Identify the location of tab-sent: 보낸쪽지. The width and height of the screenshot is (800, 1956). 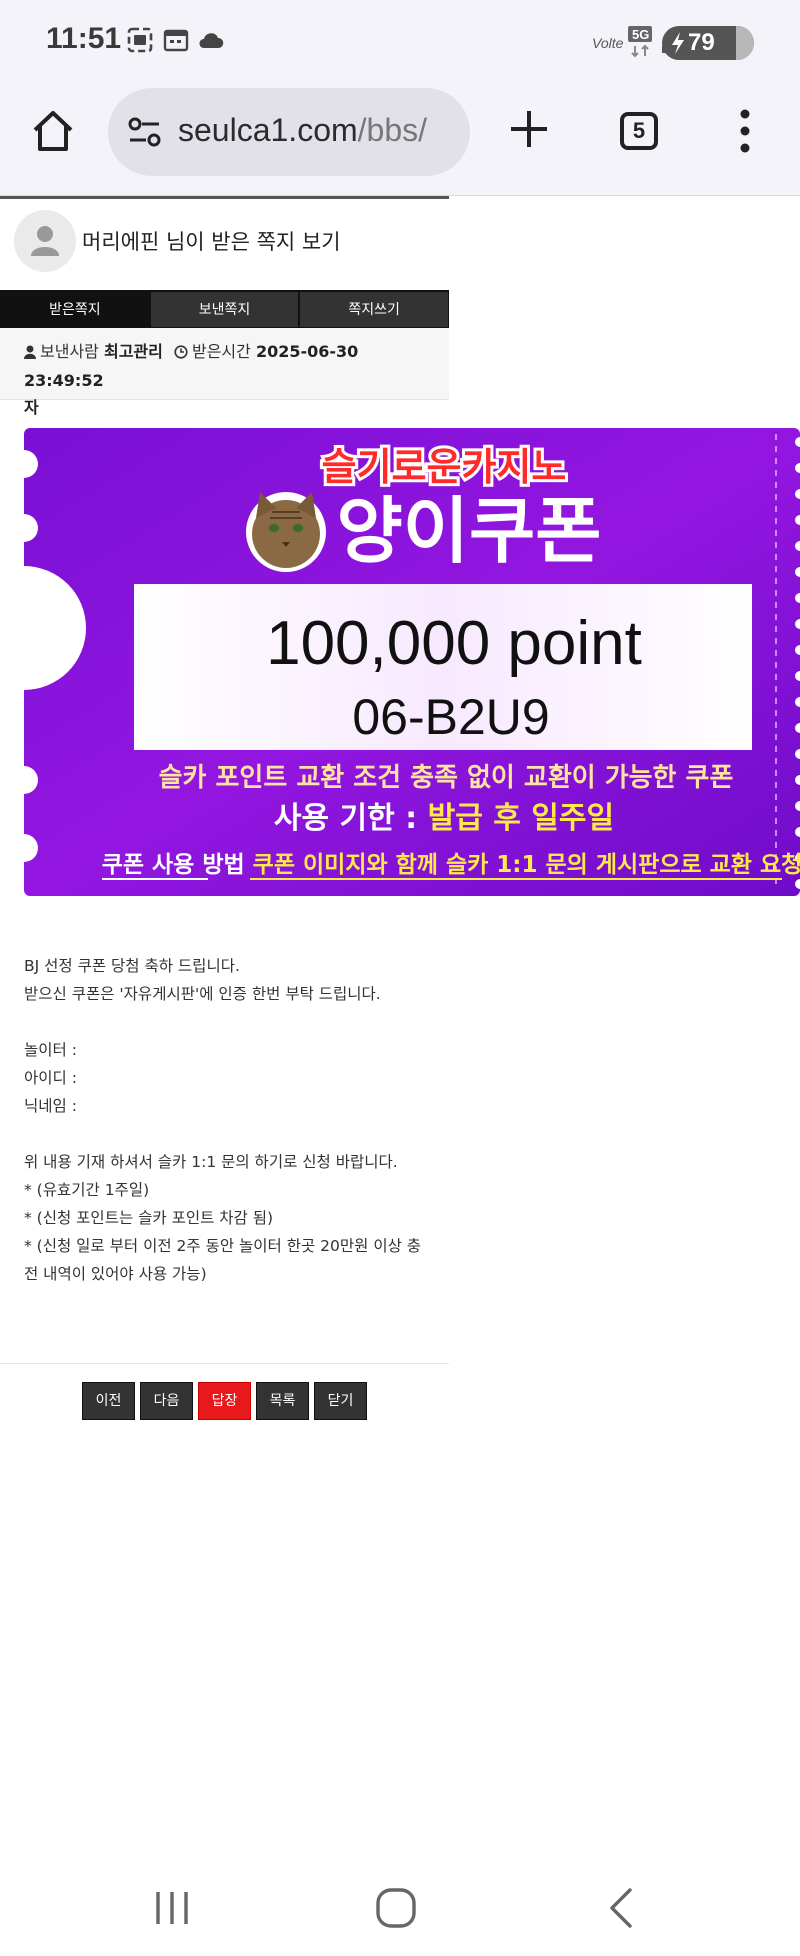
(224, 309).